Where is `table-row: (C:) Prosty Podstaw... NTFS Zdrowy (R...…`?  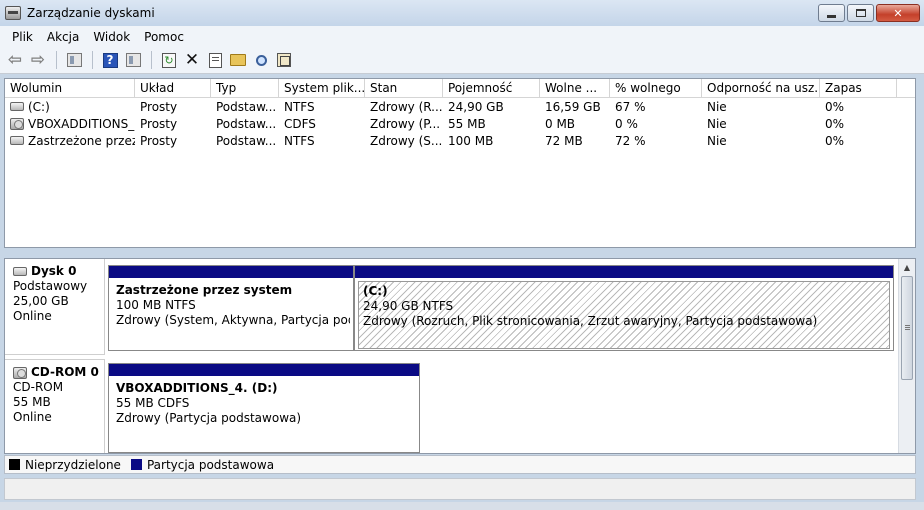
table-row: (C:) Prosty Podstaw... NTFS Zdrowy (R...… is located at coordinates (460, 106).